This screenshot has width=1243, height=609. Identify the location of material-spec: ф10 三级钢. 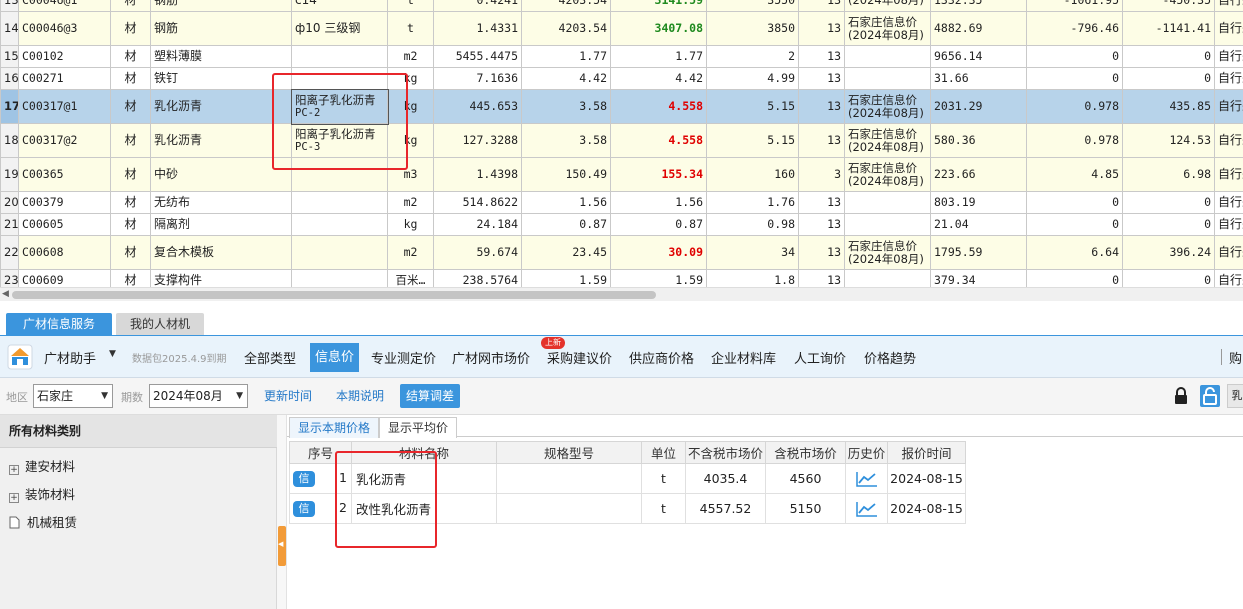
(339, 28).